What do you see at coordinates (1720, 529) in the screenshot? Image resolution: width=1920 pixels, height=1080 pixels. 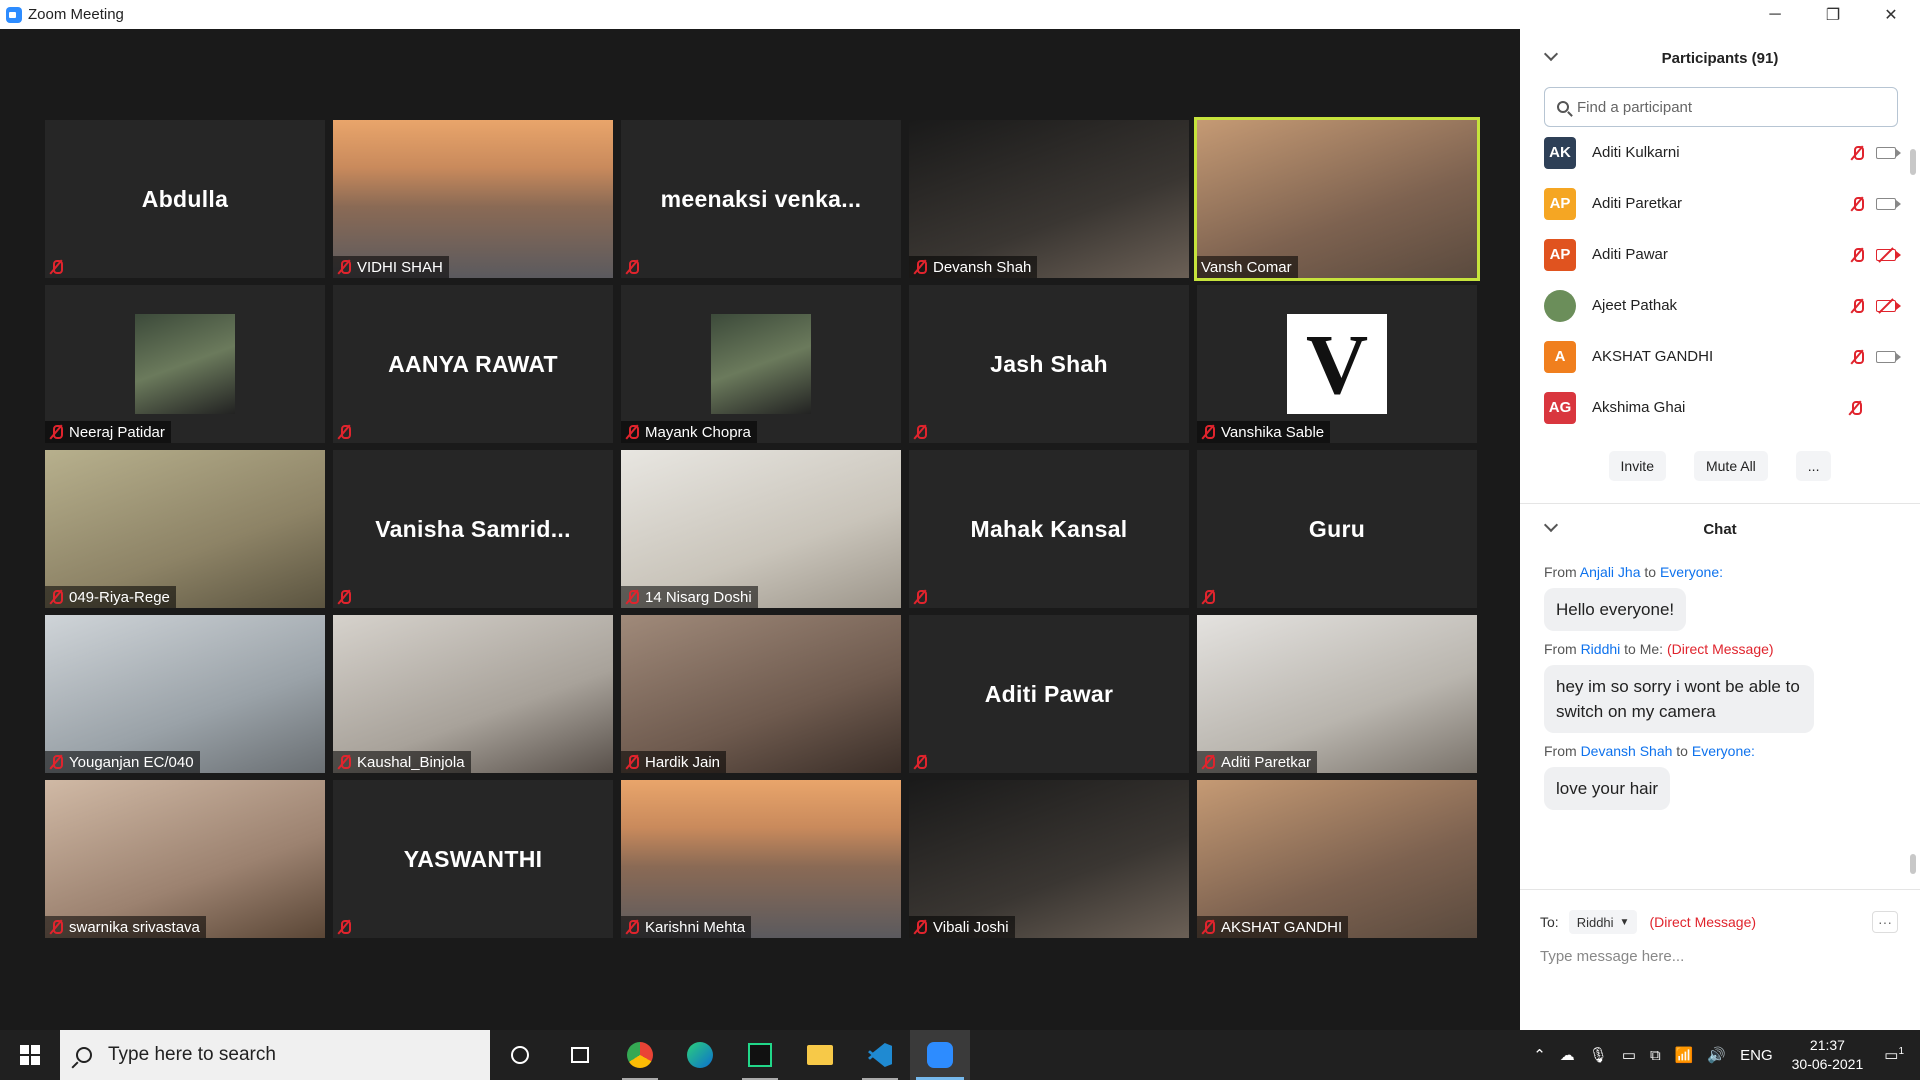 I see `chat-title: Chat` at bounding box center [1720, 529].